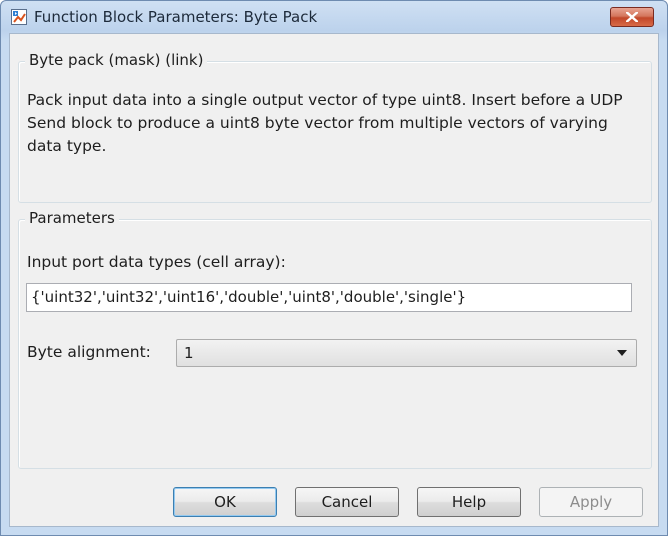  I want to click on close-icon, so click(632, 17).